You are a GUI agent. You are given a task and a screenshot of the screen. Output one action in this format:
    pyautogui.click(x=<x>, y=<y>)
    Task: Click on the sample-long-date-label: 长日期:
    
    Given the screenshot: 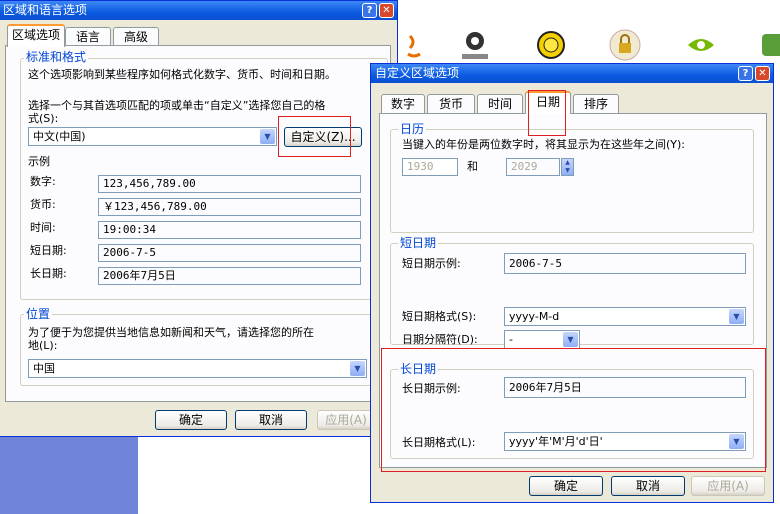 What is the action you would take?
    pyautogui.click(x=48, y=273)
    